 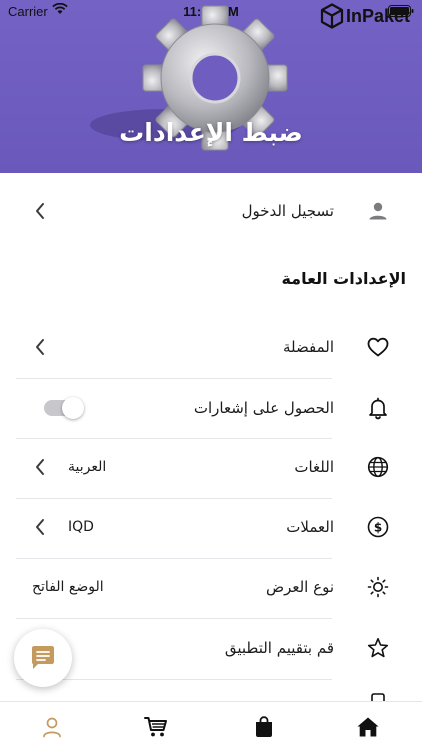 I want to click on chat-icon, so click(x=43, y=657).